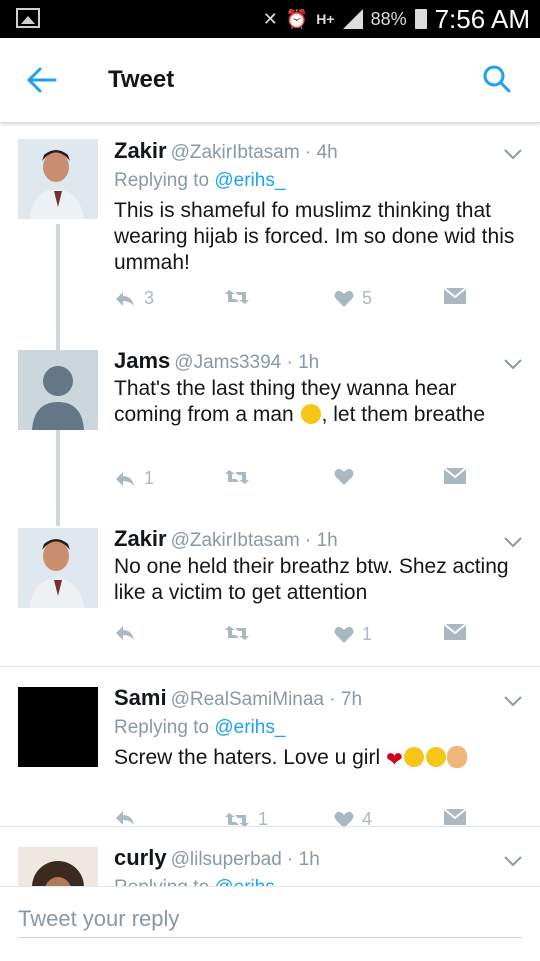  I want to click on like-button, so click(344, 477).